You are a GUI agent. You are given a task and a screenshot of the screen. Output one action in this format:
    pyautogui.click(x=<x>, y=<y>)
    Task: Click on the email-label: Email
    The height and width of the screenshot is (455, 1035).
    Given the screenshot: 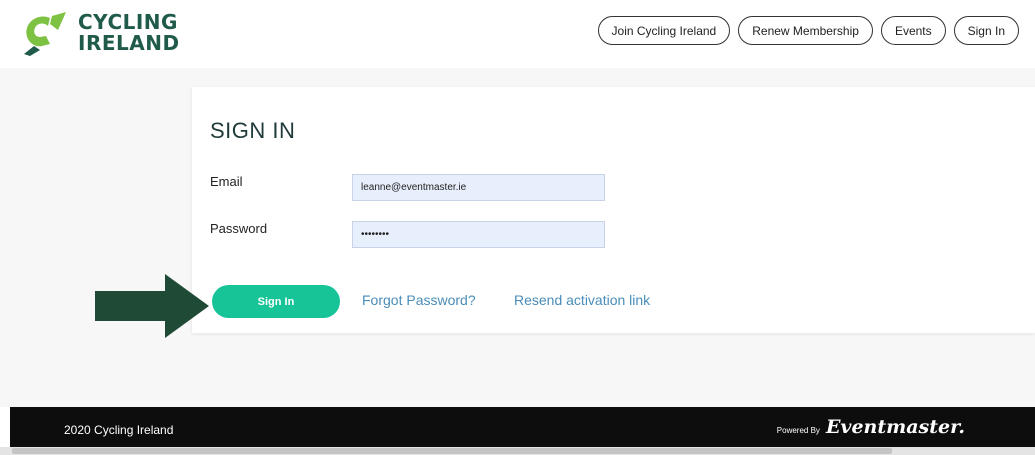 What is the action you would take?
    pyautogui.click(x=226, y=181)
    